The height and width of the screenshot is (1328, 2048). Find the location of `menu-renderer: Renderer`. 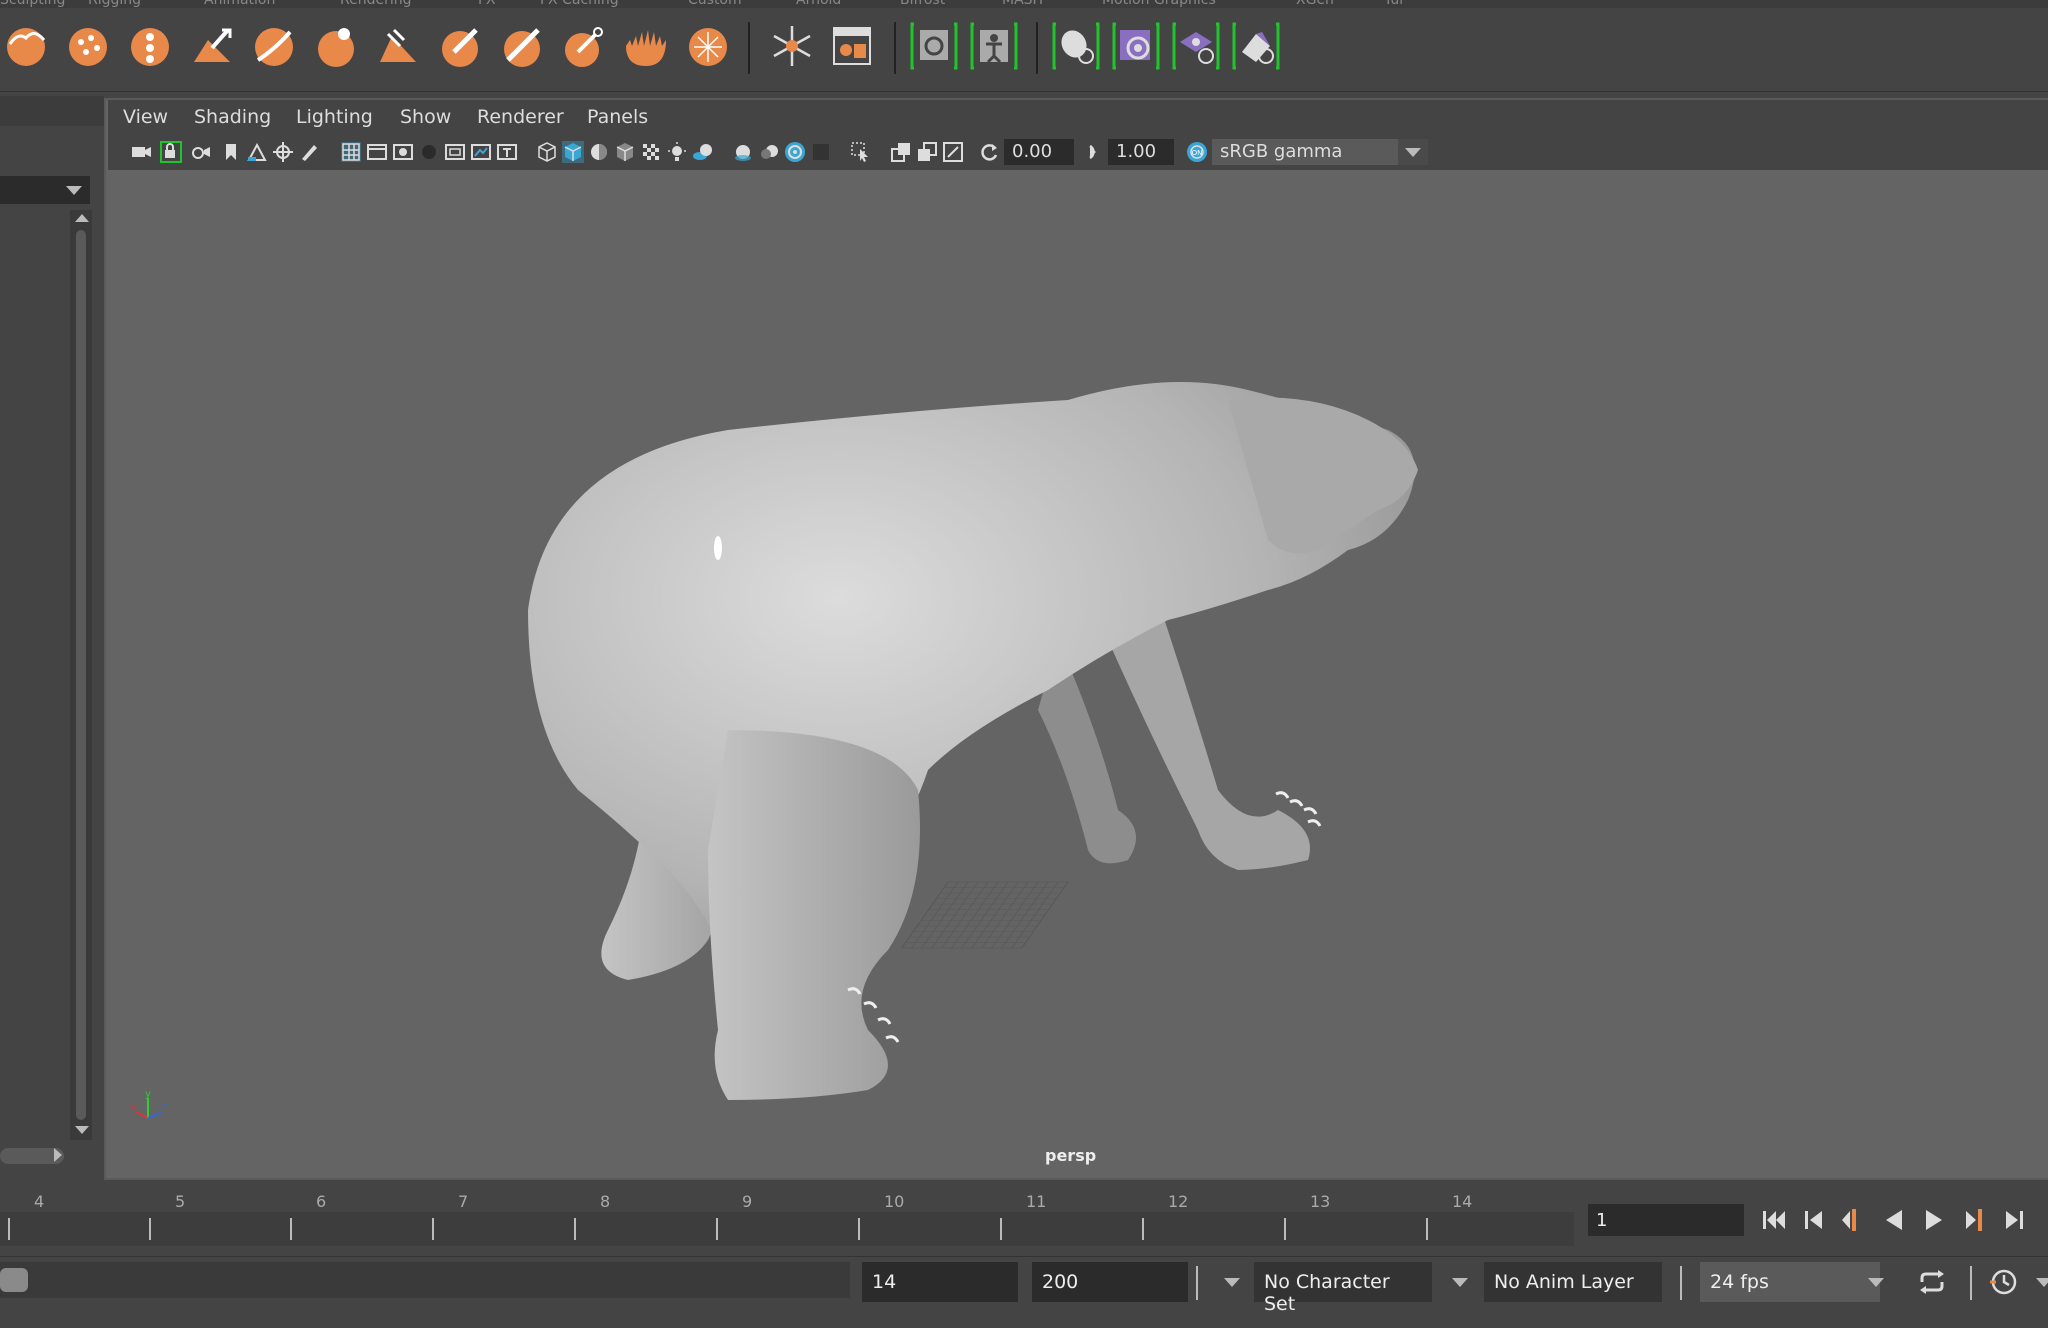

menu-renderer: Renderer is located at coordinates (520, 117).